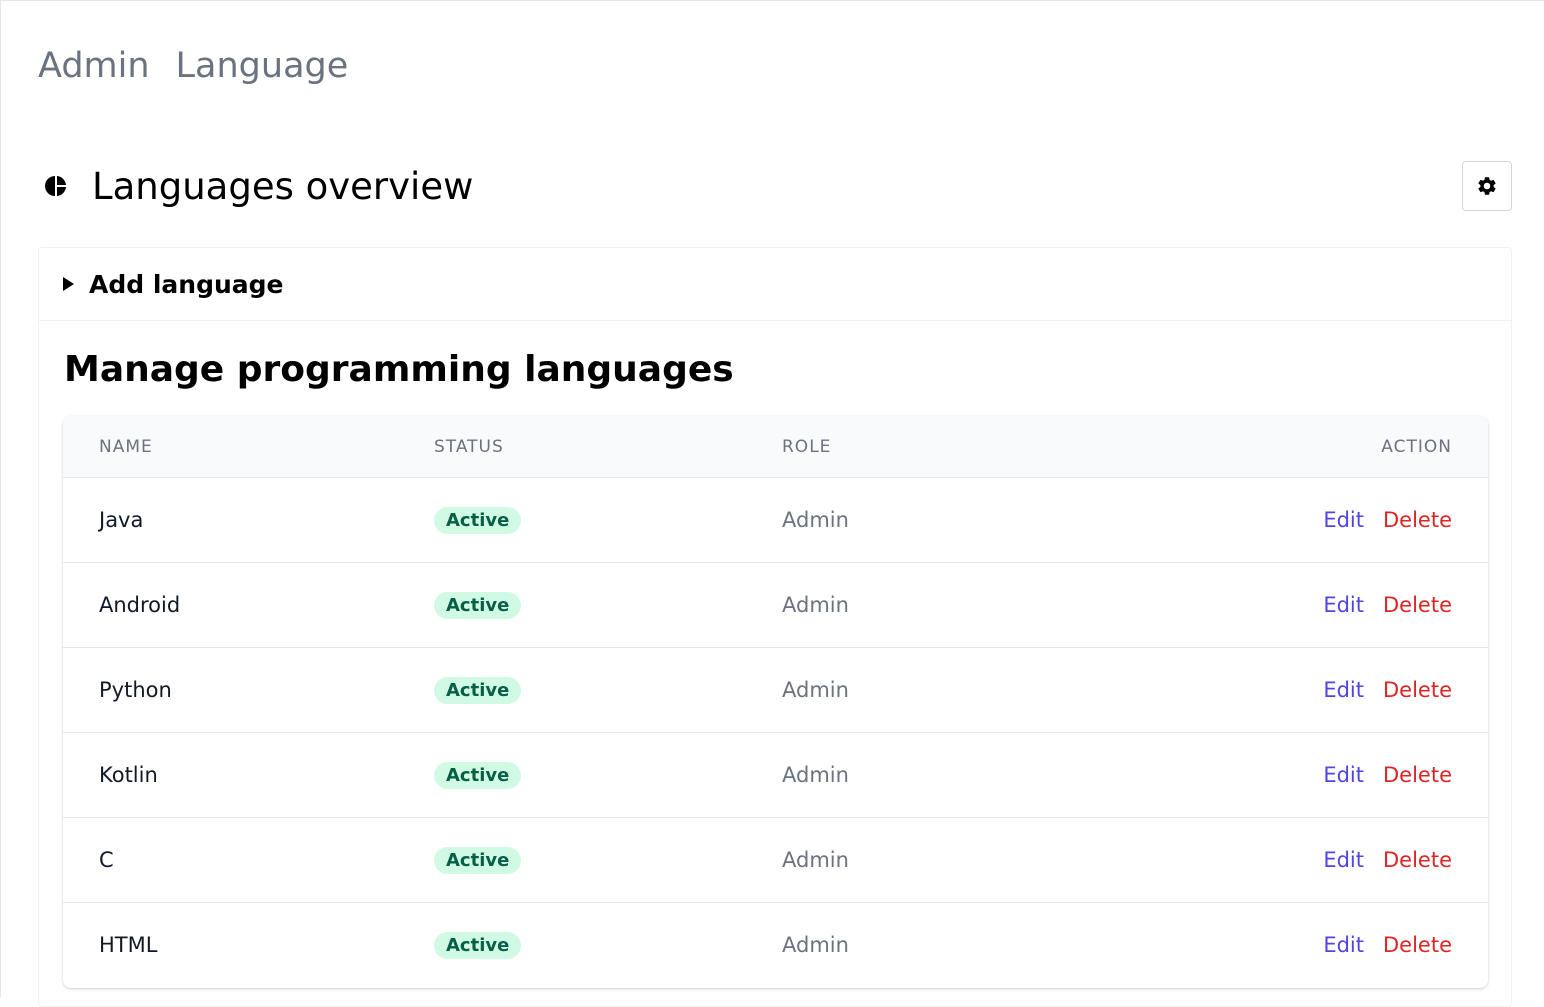  I want to click on column-header-name: NAME, so click(126, 447).